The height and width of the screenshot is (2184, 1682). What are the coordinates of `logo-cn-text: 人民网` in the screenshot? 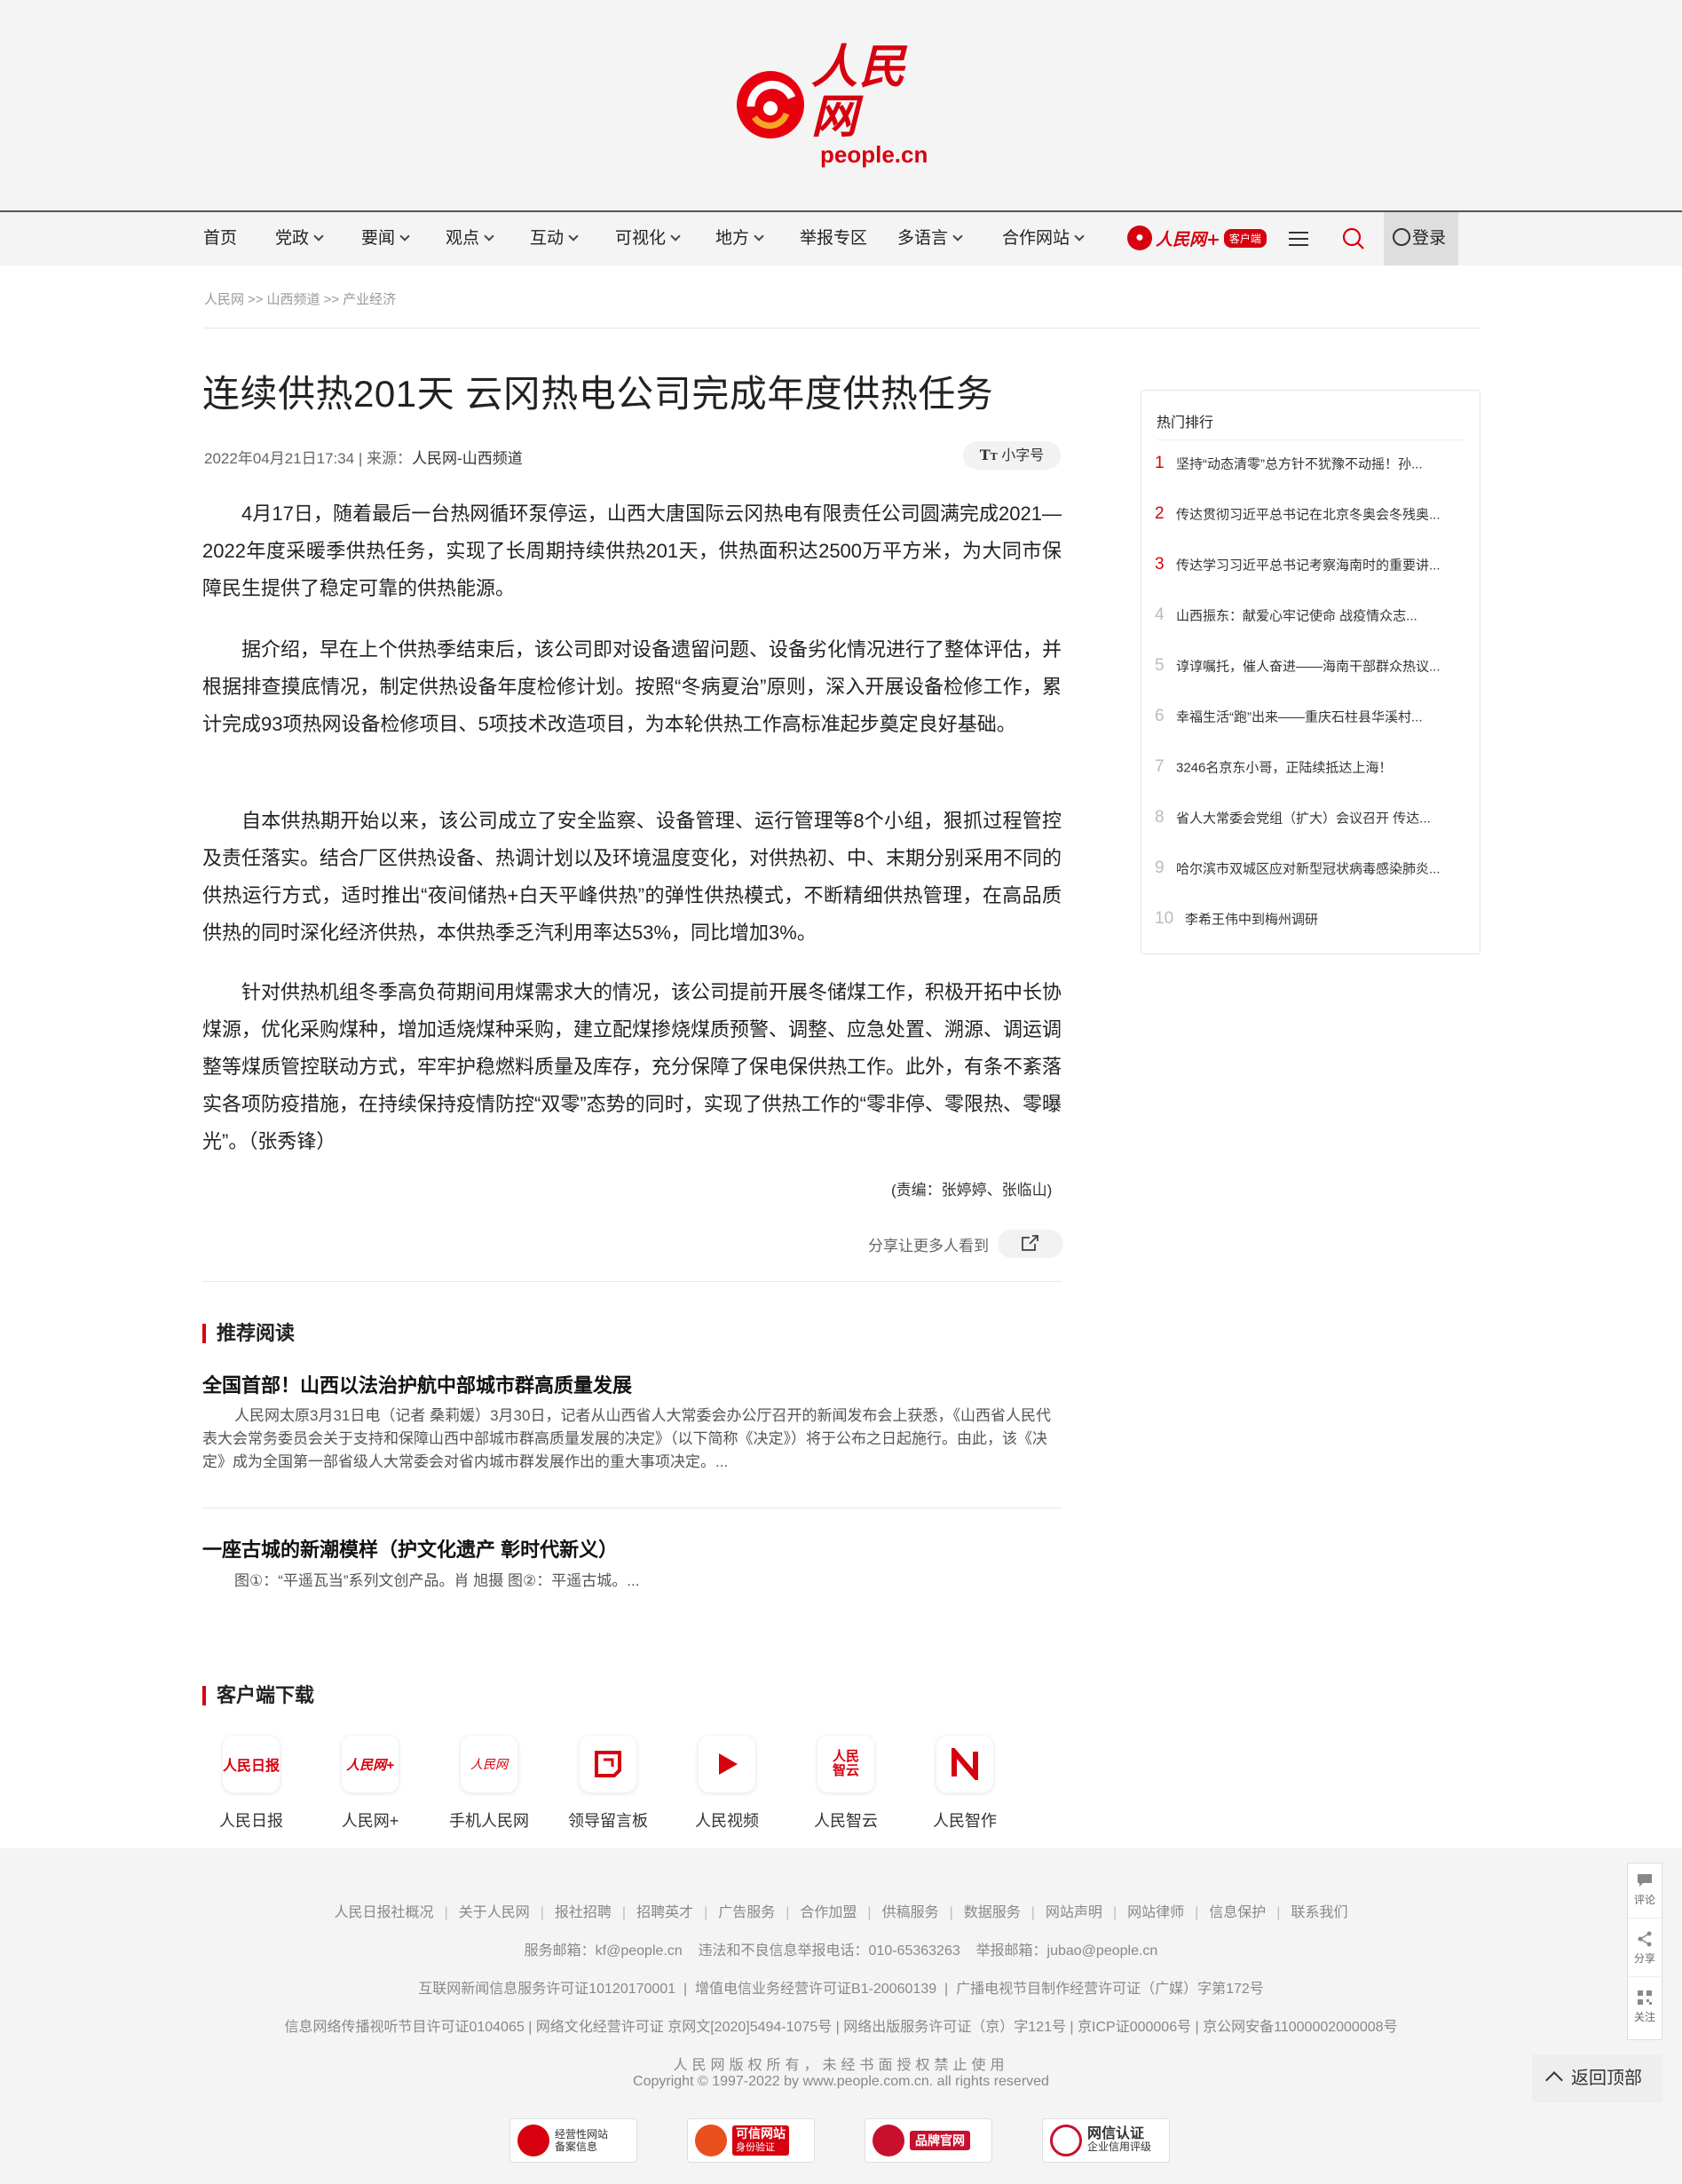 It's located at (859, 91).